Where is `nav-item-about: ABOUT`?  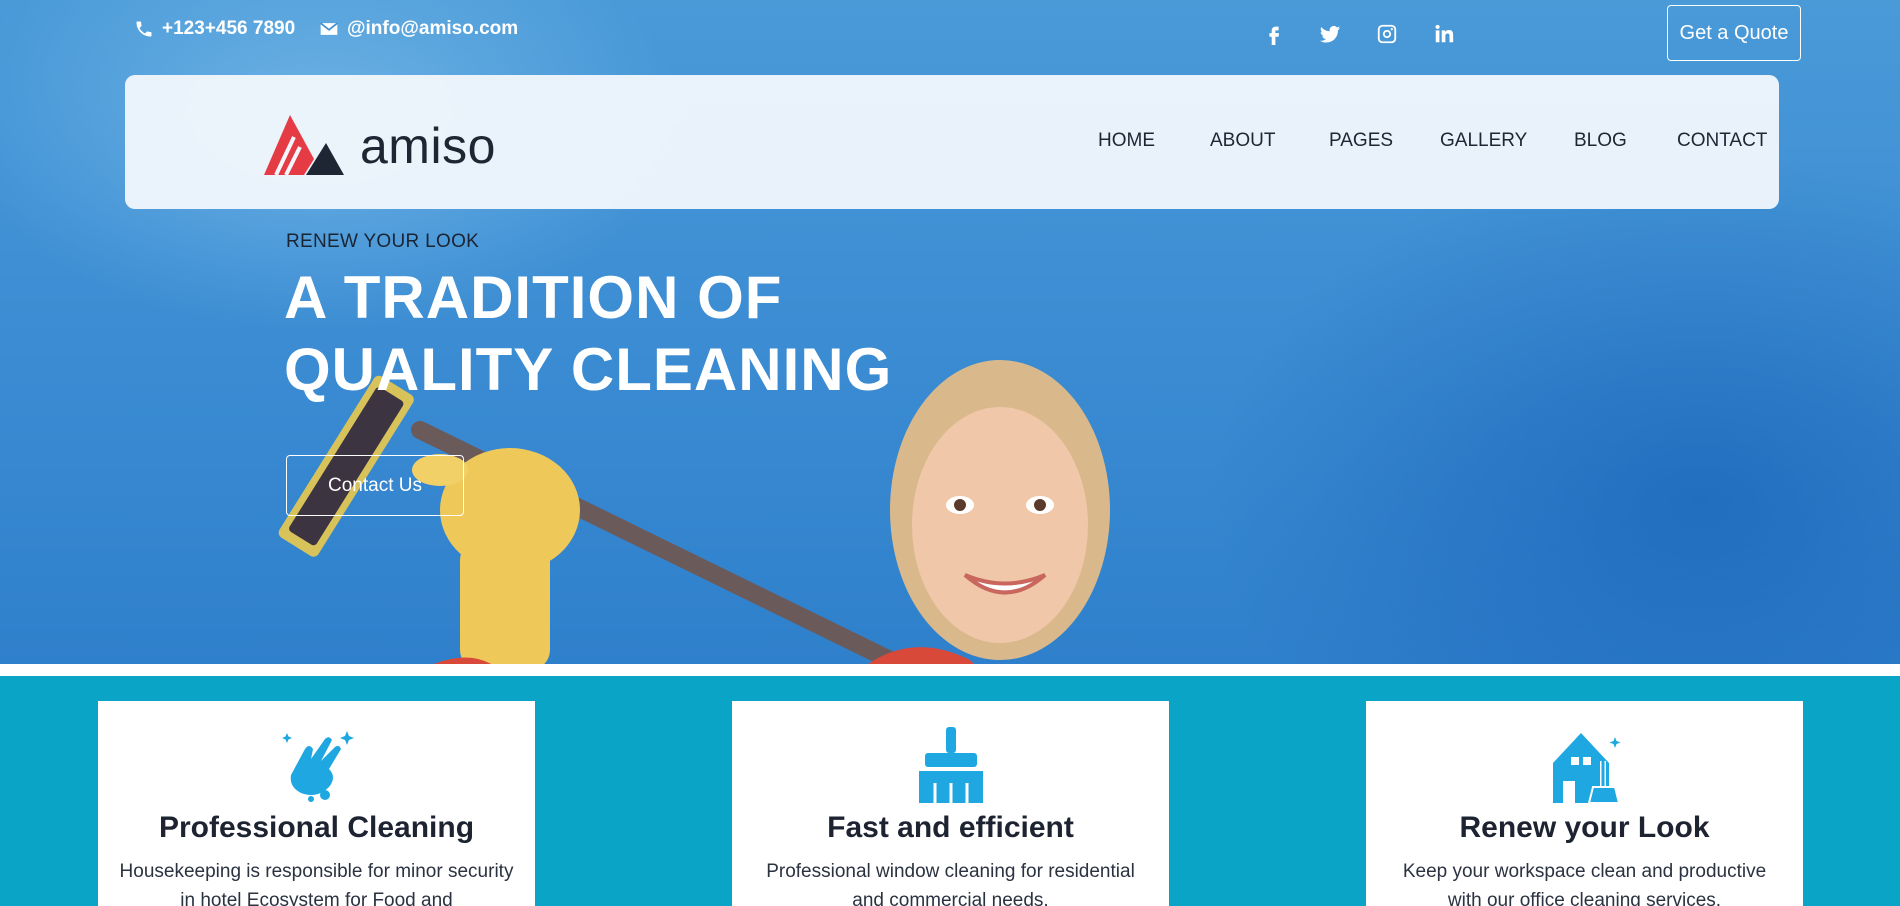 nav-item-about: ABOUT is located at coordinates (1242, 141).